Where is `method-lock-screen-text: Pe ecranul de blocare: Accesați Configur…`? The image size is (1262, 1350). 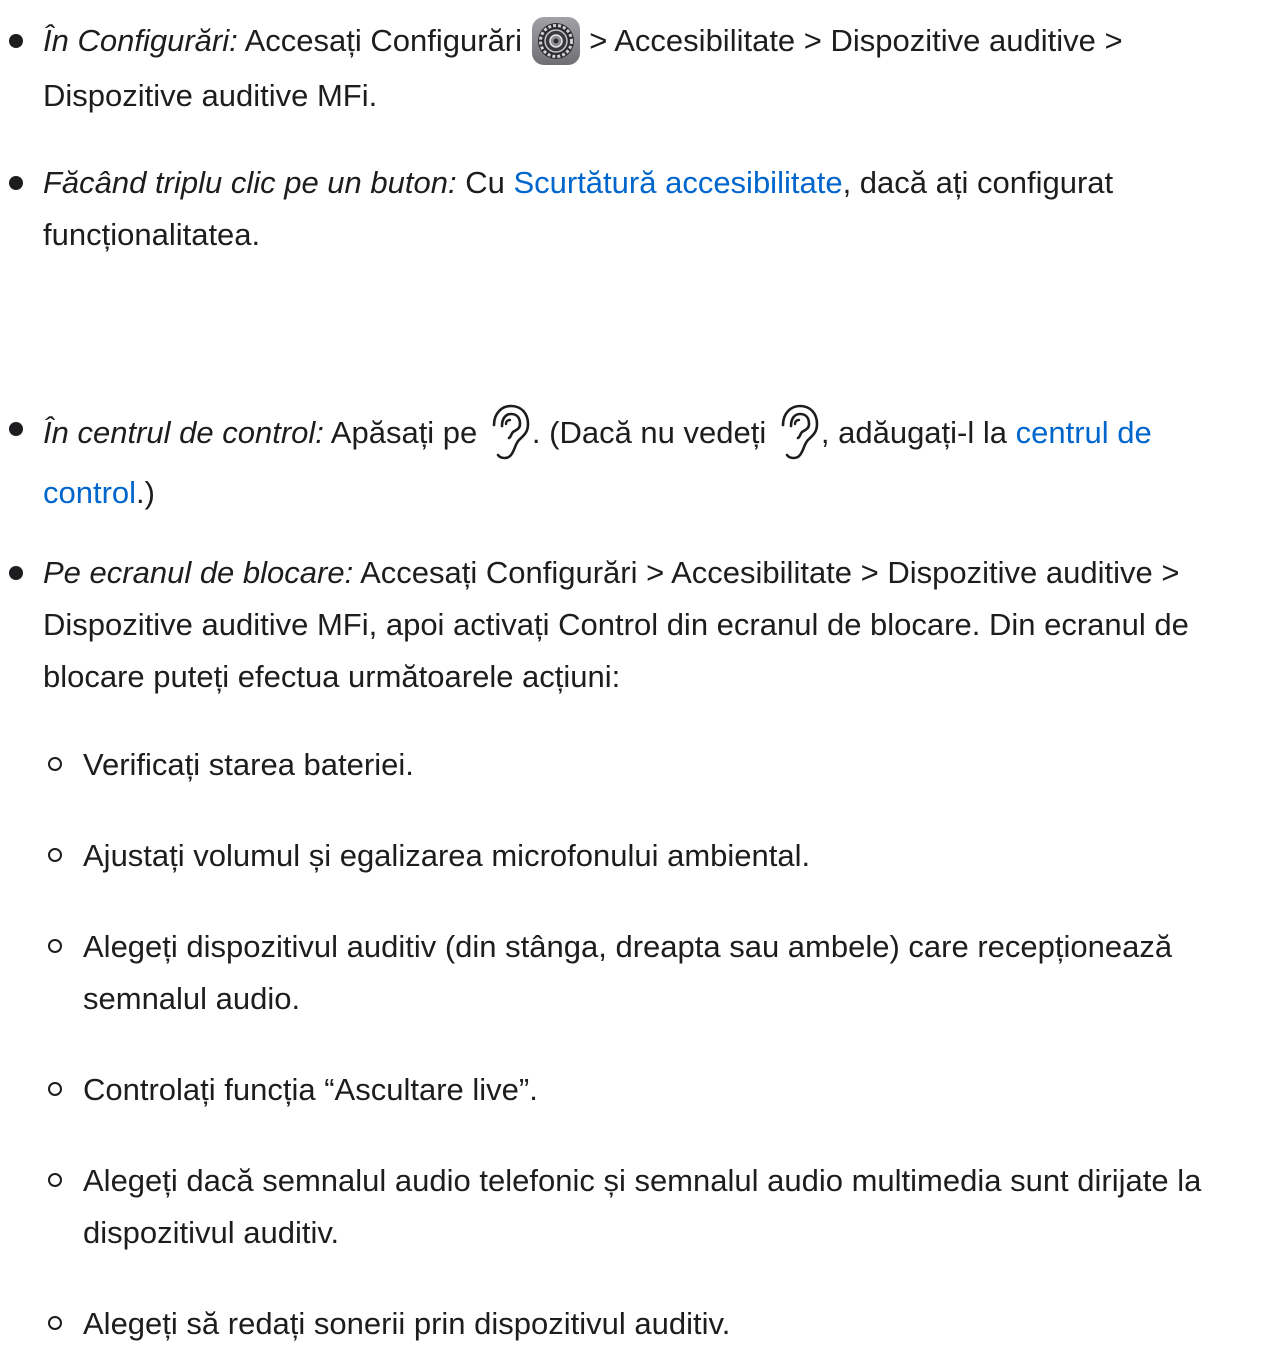 method-lock-screen-text: Pe ecranul de blocare: Accesați Configur… is located at coordinates (616, 624).